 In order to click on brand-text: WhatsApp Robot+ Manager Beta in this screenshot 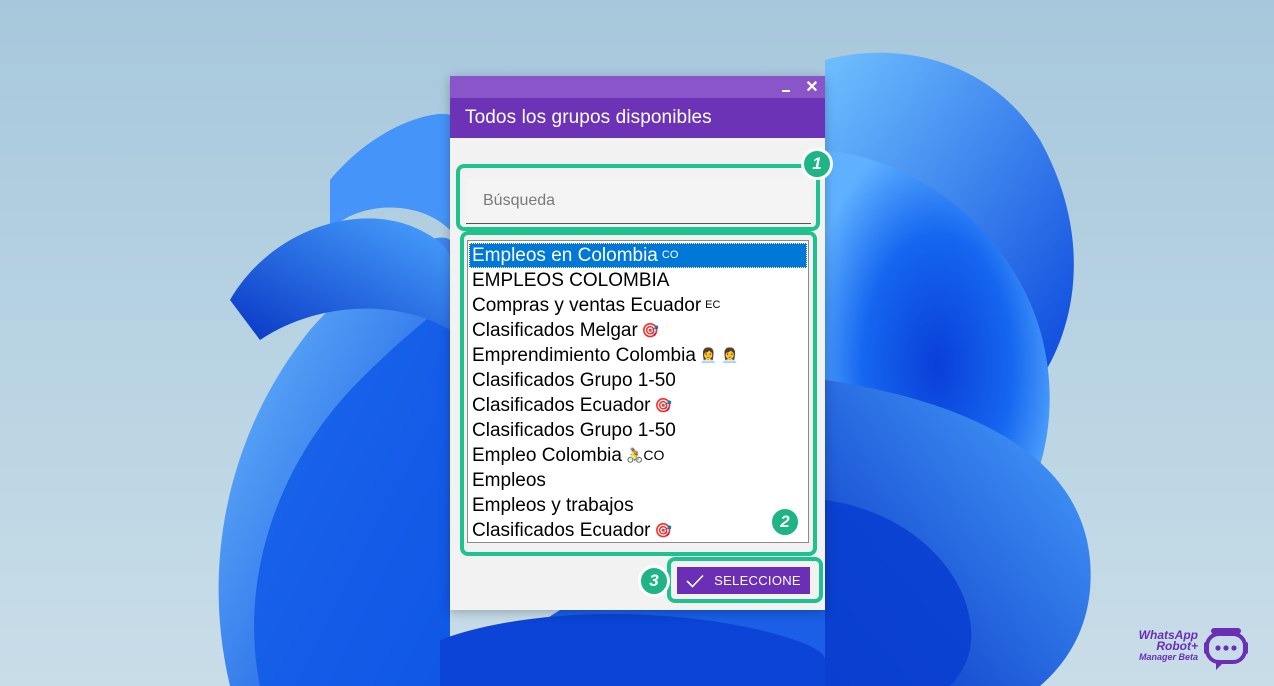, I will do `click(1148, 646)`.